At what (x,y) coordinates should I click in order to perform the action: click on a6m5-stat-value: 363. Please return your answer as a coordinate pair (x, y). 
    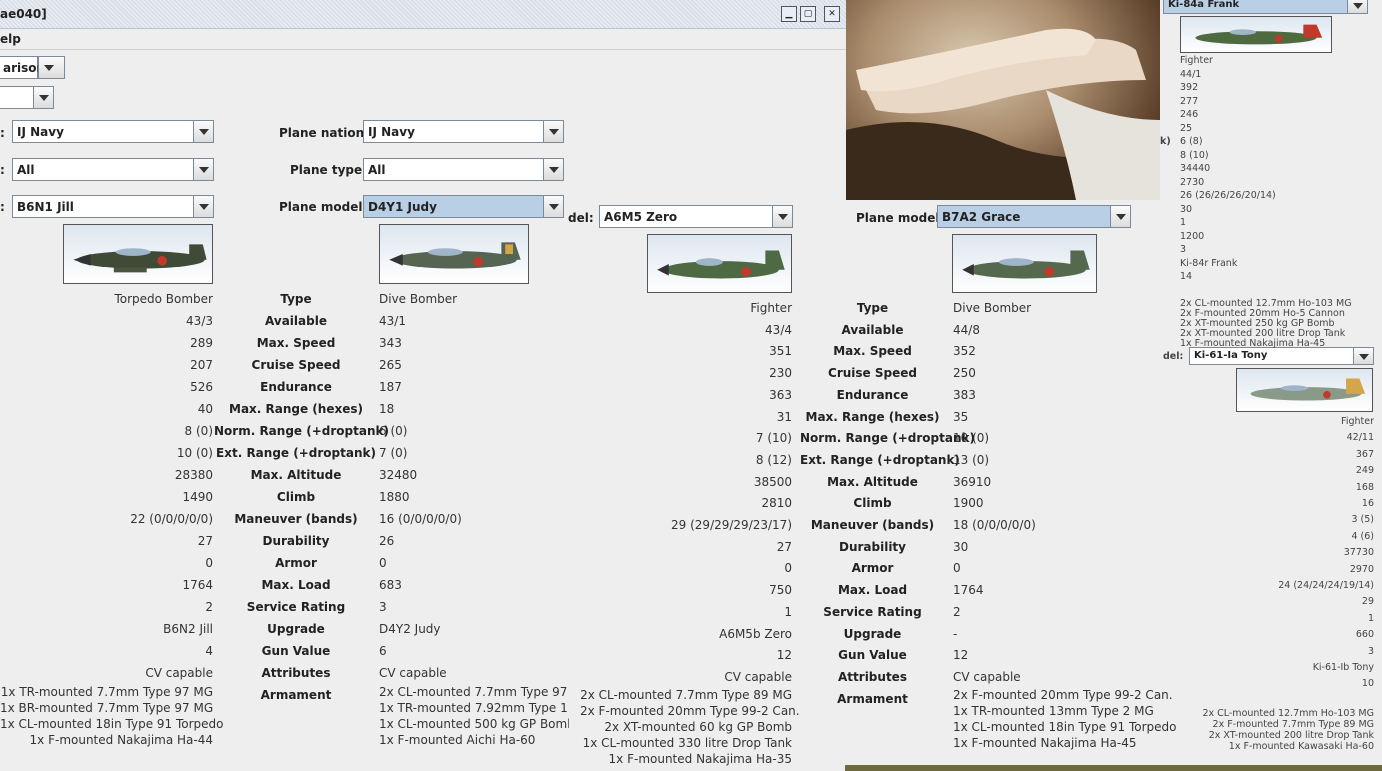
    Looking at the image, I should click on (780, 394).